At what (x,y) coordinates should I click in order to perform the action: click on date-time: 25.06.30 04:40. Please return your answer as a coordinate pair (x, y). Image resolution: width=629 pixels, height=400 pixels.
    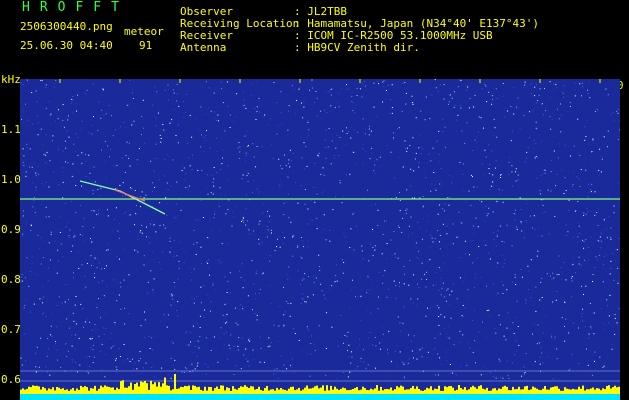
    Looking at the image, I should click on (66, 45).